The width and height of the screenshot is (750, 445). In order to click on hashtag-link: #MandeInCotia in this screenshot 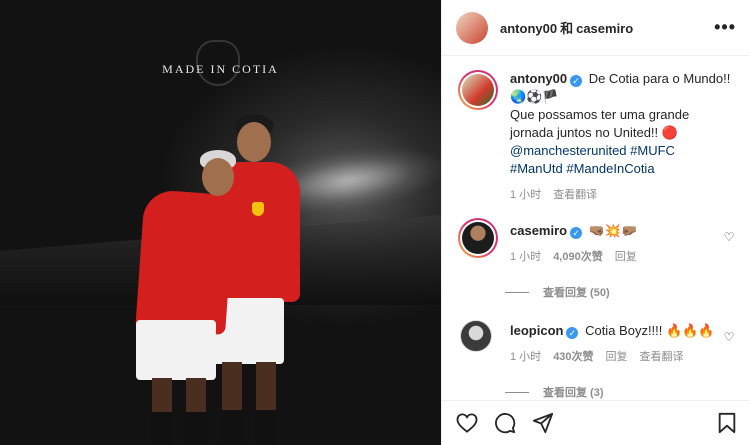, I will do `click(610, 168)`.